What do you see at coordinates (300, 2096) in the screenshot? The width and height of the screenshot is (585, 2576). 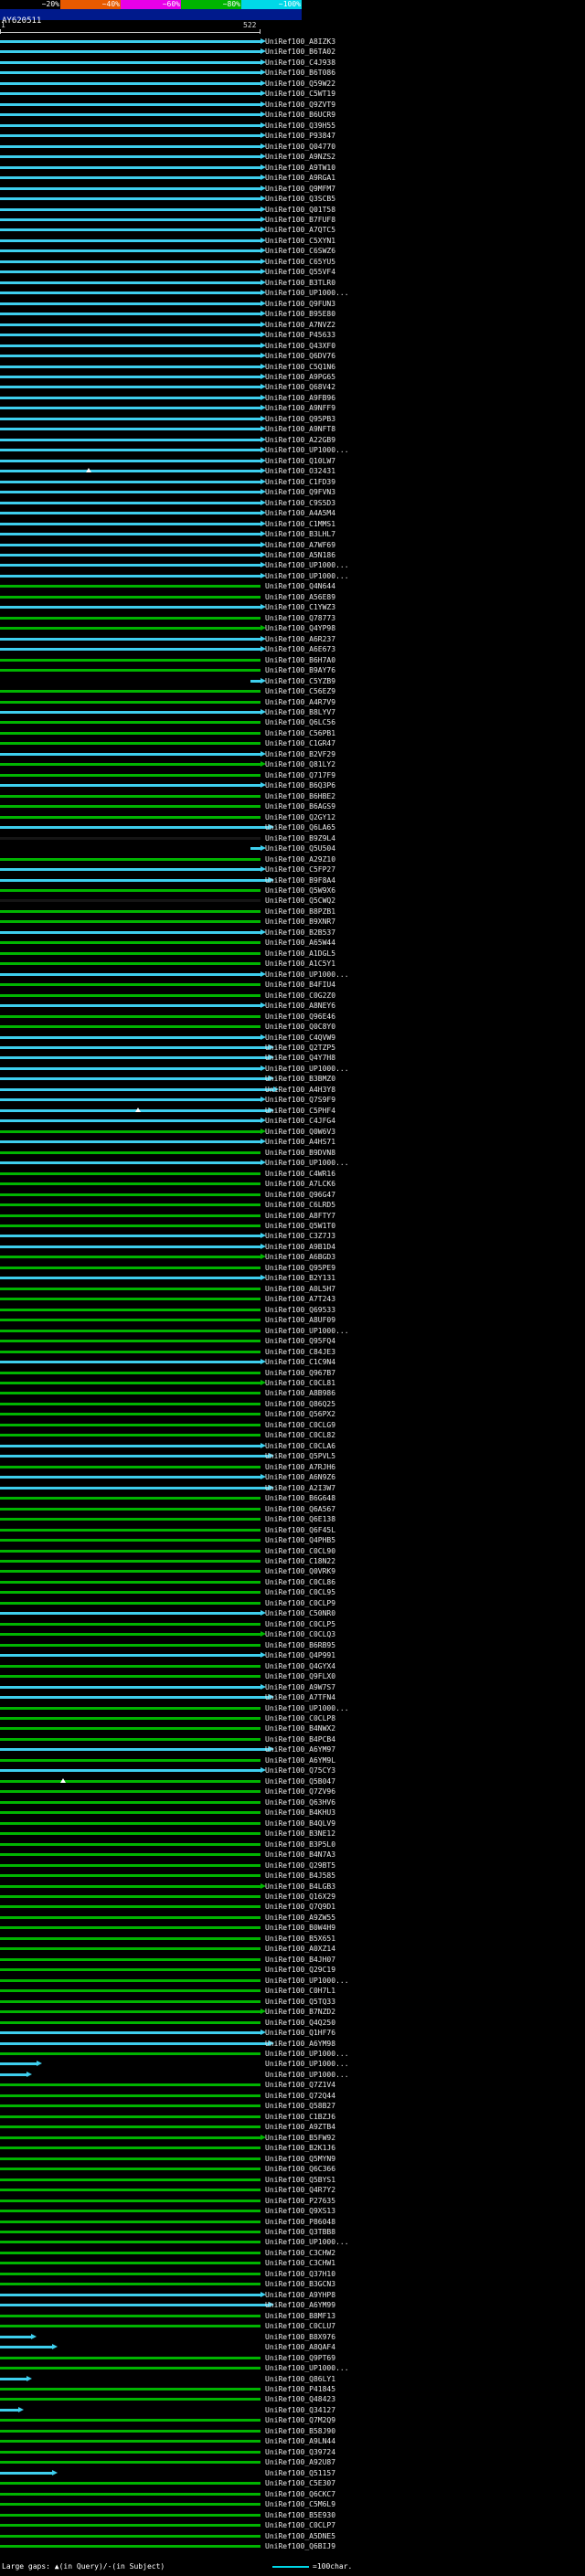 I see `hit-label: UniRef100_Q72Q44` at bounding box center [300, 2096].